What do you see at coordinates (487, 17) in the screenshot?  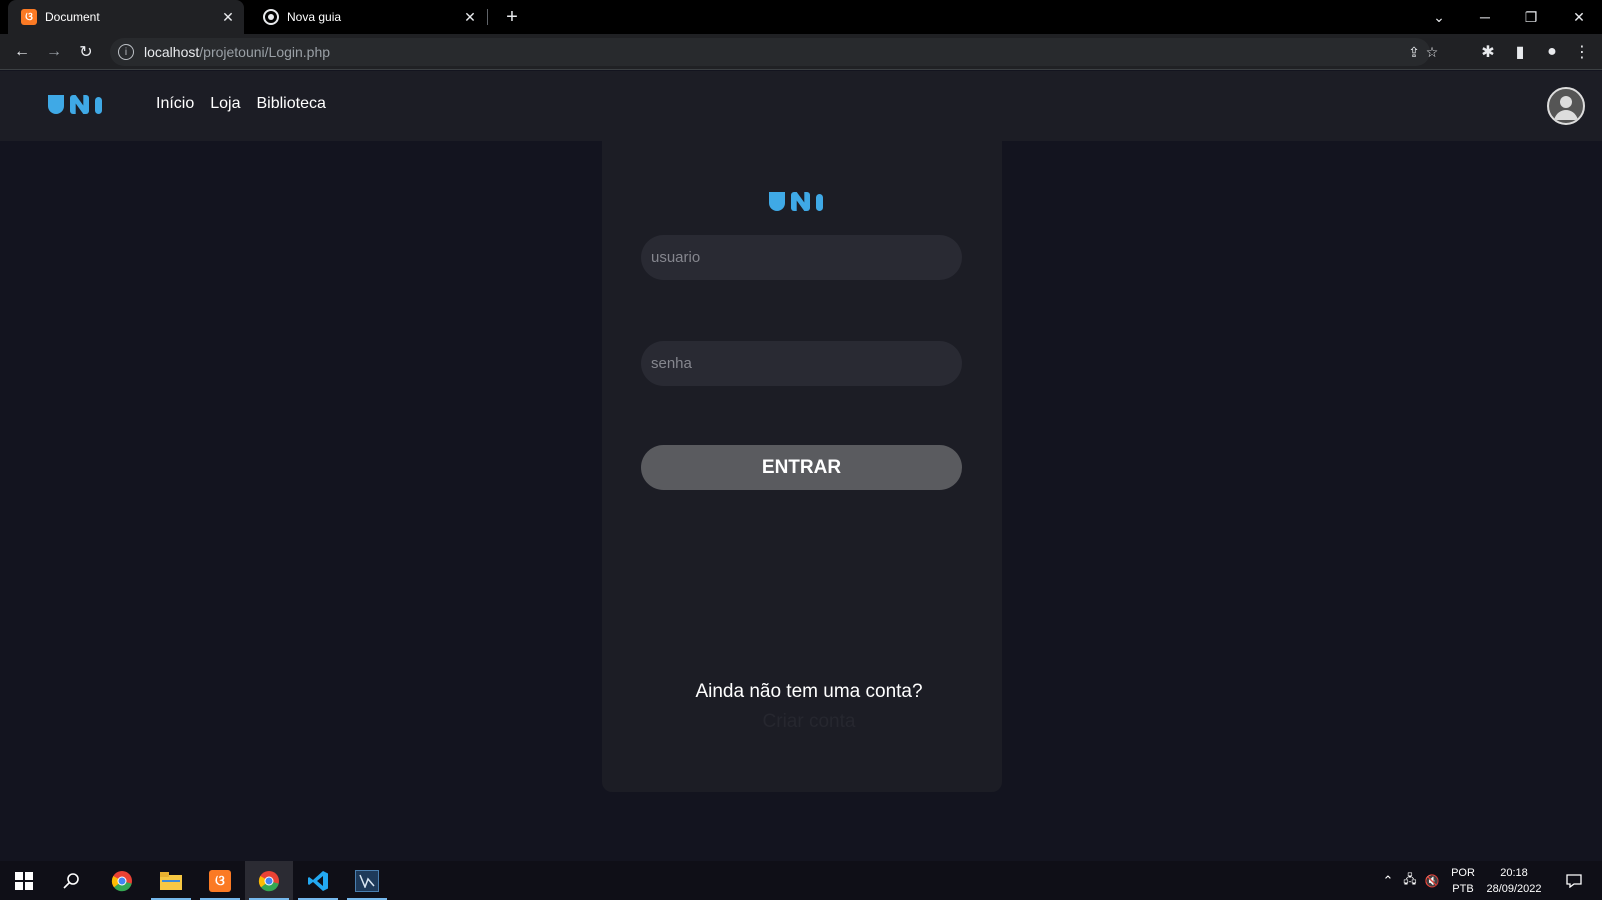 I see `tab-separator` at bounding box center [487, 17].